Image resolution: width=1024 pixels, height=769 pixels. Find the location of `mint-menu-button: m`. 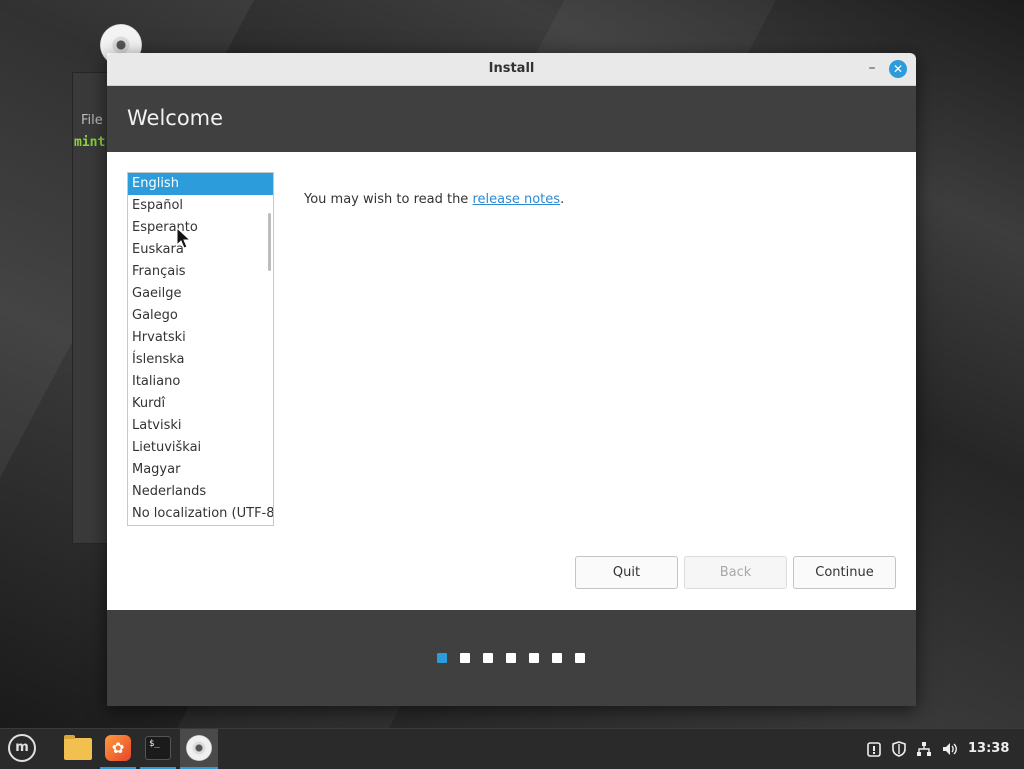

mint-menu-button: m is located at coordinates (22, 749).